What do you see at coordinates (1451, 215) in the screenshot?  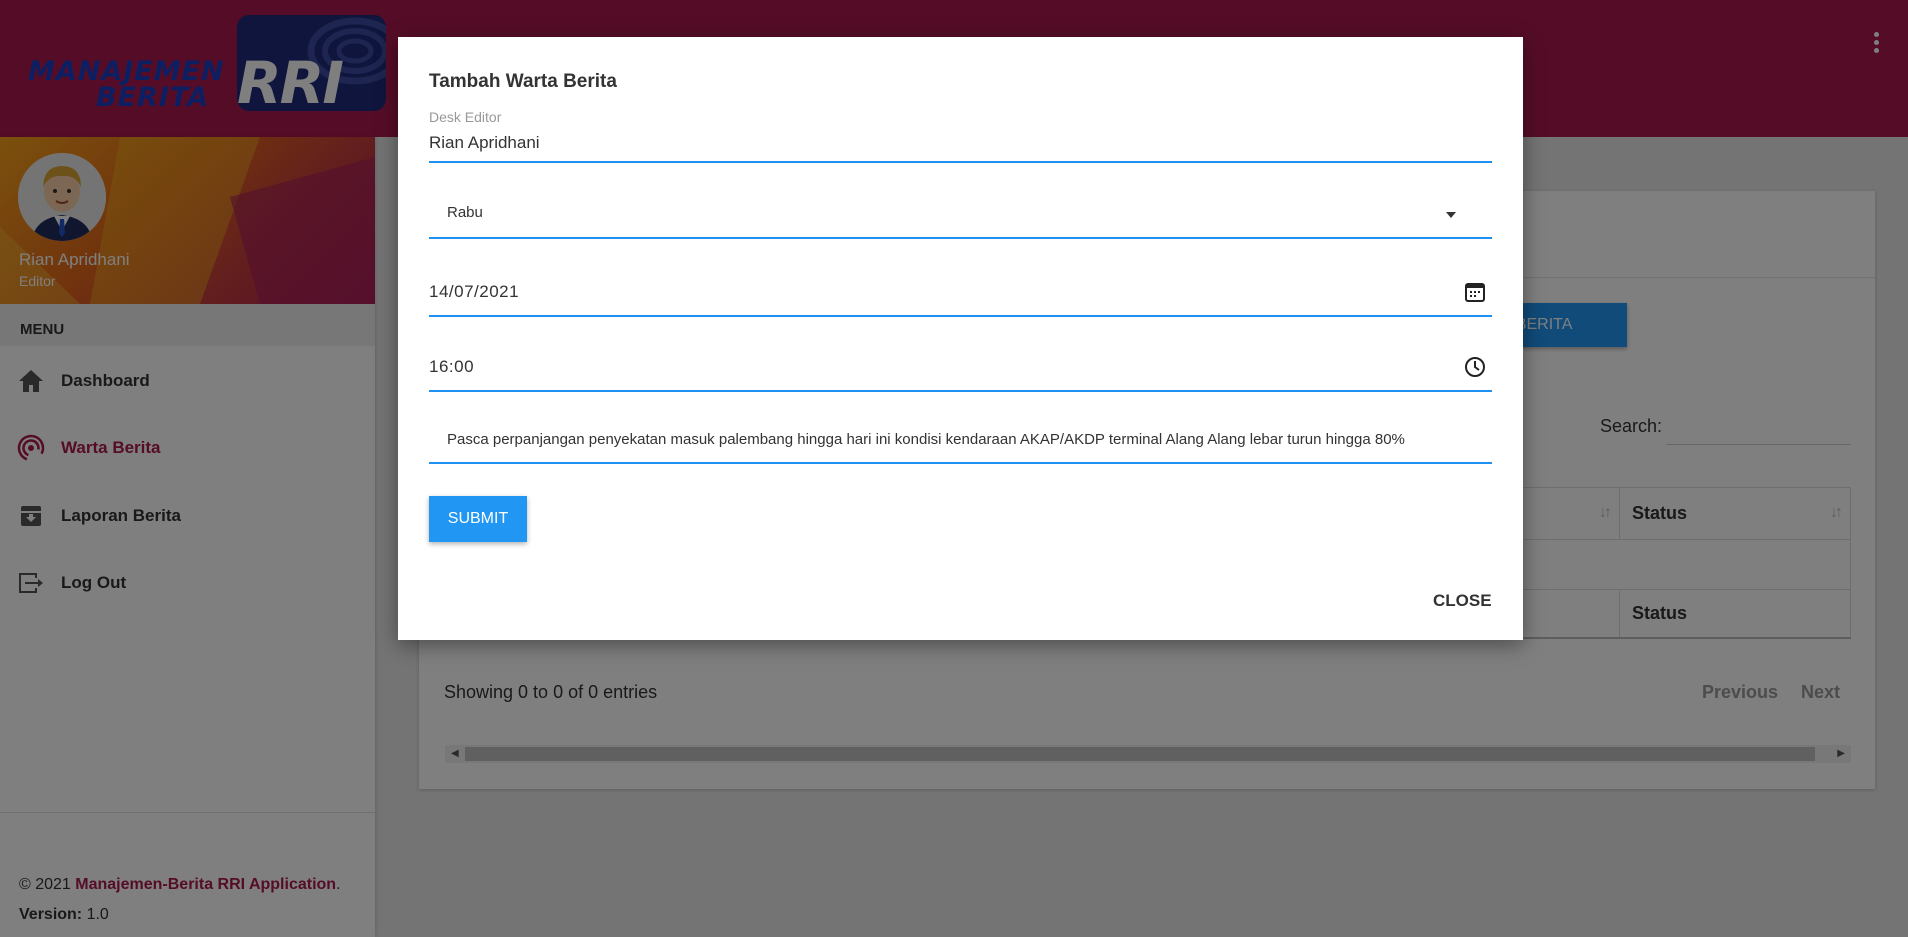 I see `dropdown-arrow-icon` at bounding box center [1451, 215].